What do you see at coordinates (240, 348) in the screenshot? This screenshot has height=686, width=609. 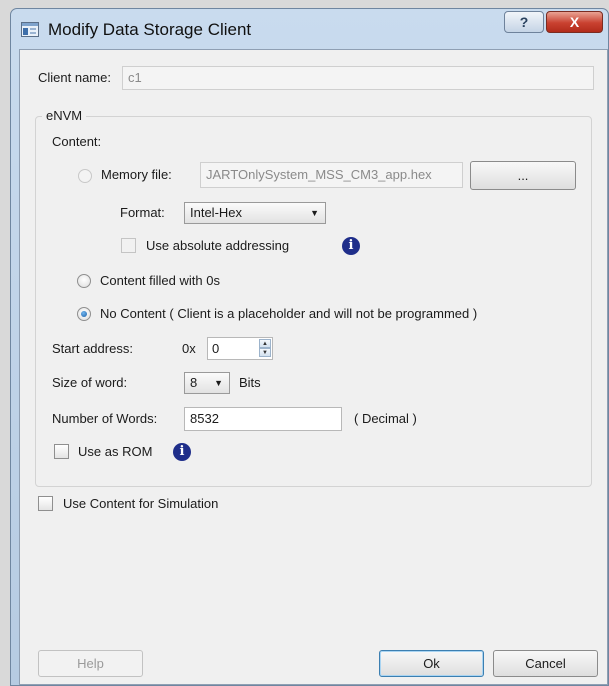 I see `start-address-spinbox: 0 ▲ ▼` at bounding box center [240, 348].